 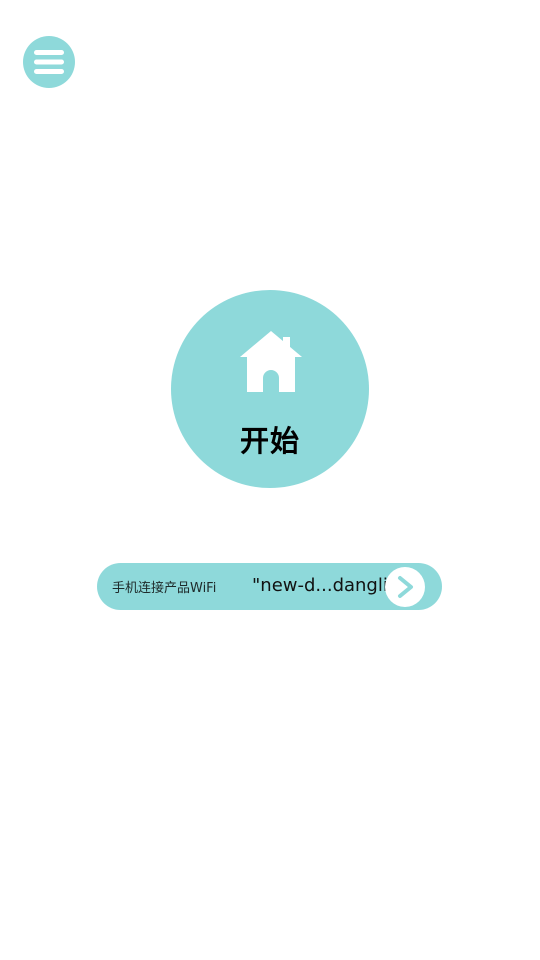 What do you see at coordinates (324, 585) in the screenshot?
I see `wifi-network-name: "new-d...dangli"` at bounding box center [324, 585].